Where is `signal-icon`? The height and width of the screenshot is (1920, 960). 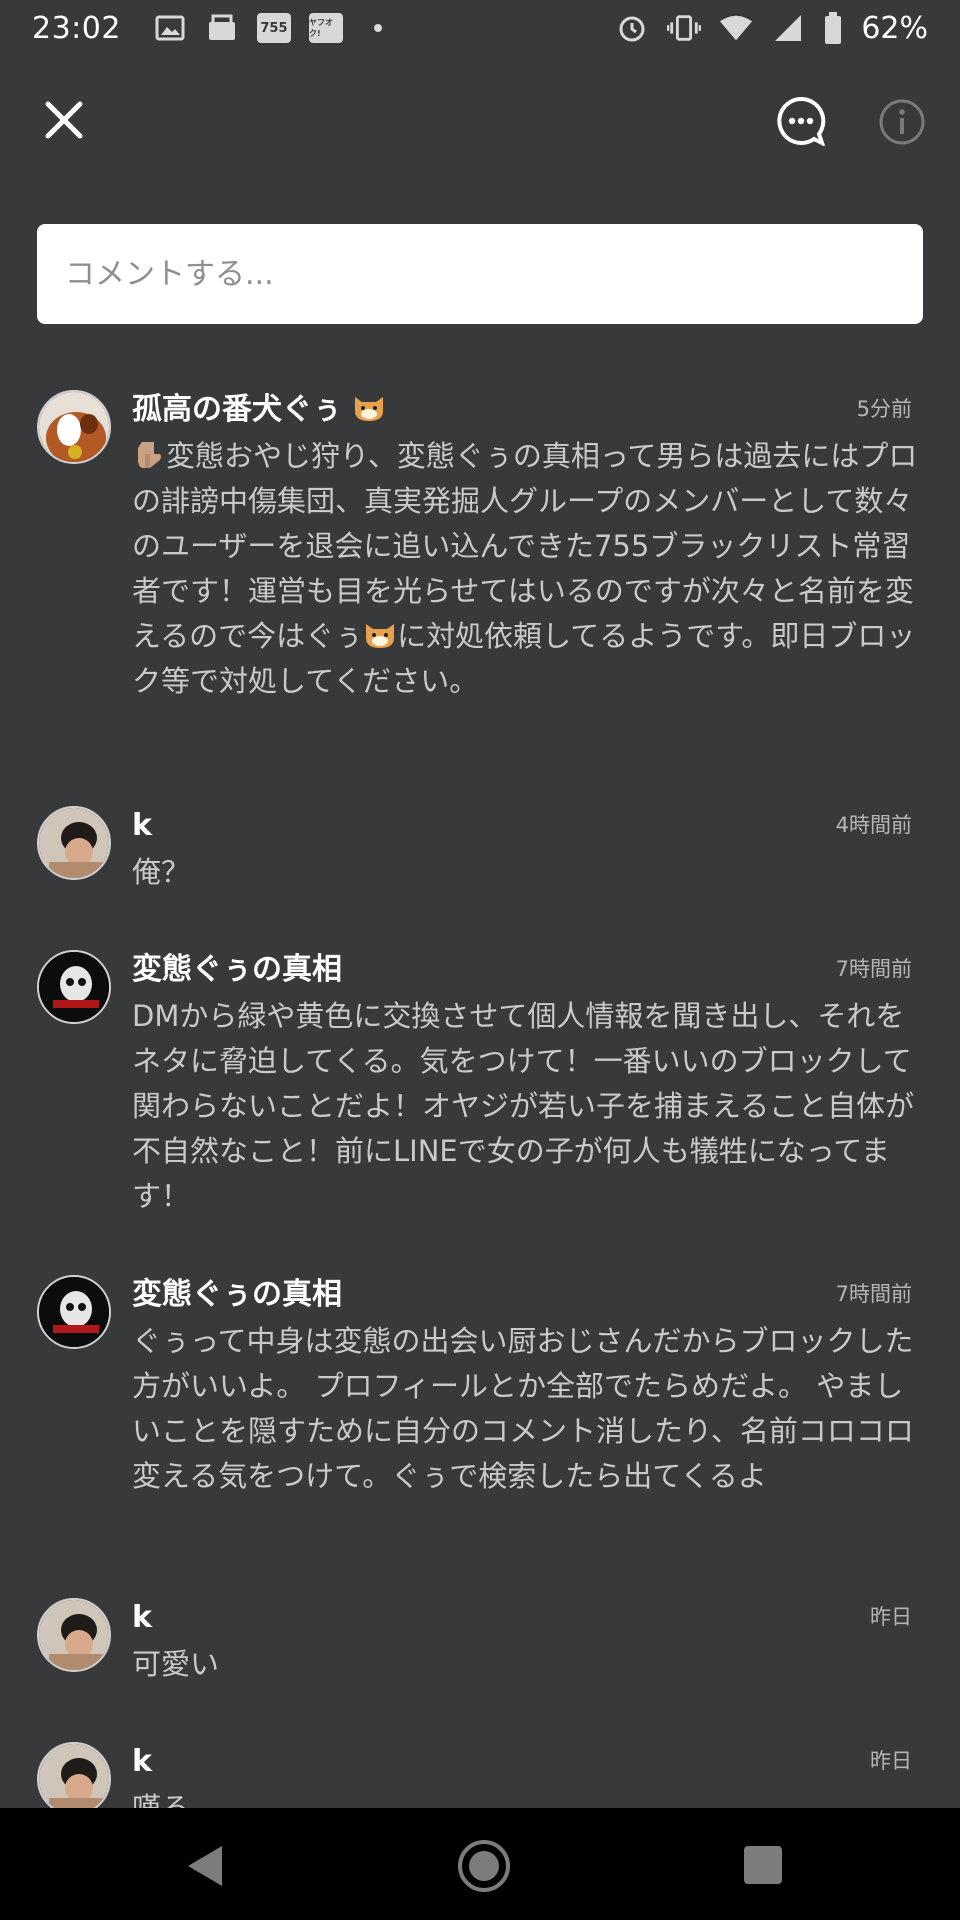
signal-icon is located at coordinates (788, 28).